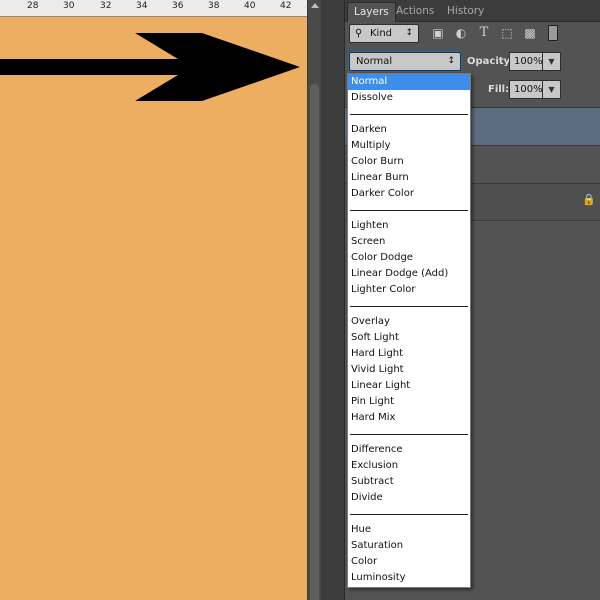 The image size is (600, 600). What do you see at coordinates (153, 8) in the screenshot?
I see `horizontal-ruler: 28 30 32 34 36 38 40 42` at bounding box center [153, 8].